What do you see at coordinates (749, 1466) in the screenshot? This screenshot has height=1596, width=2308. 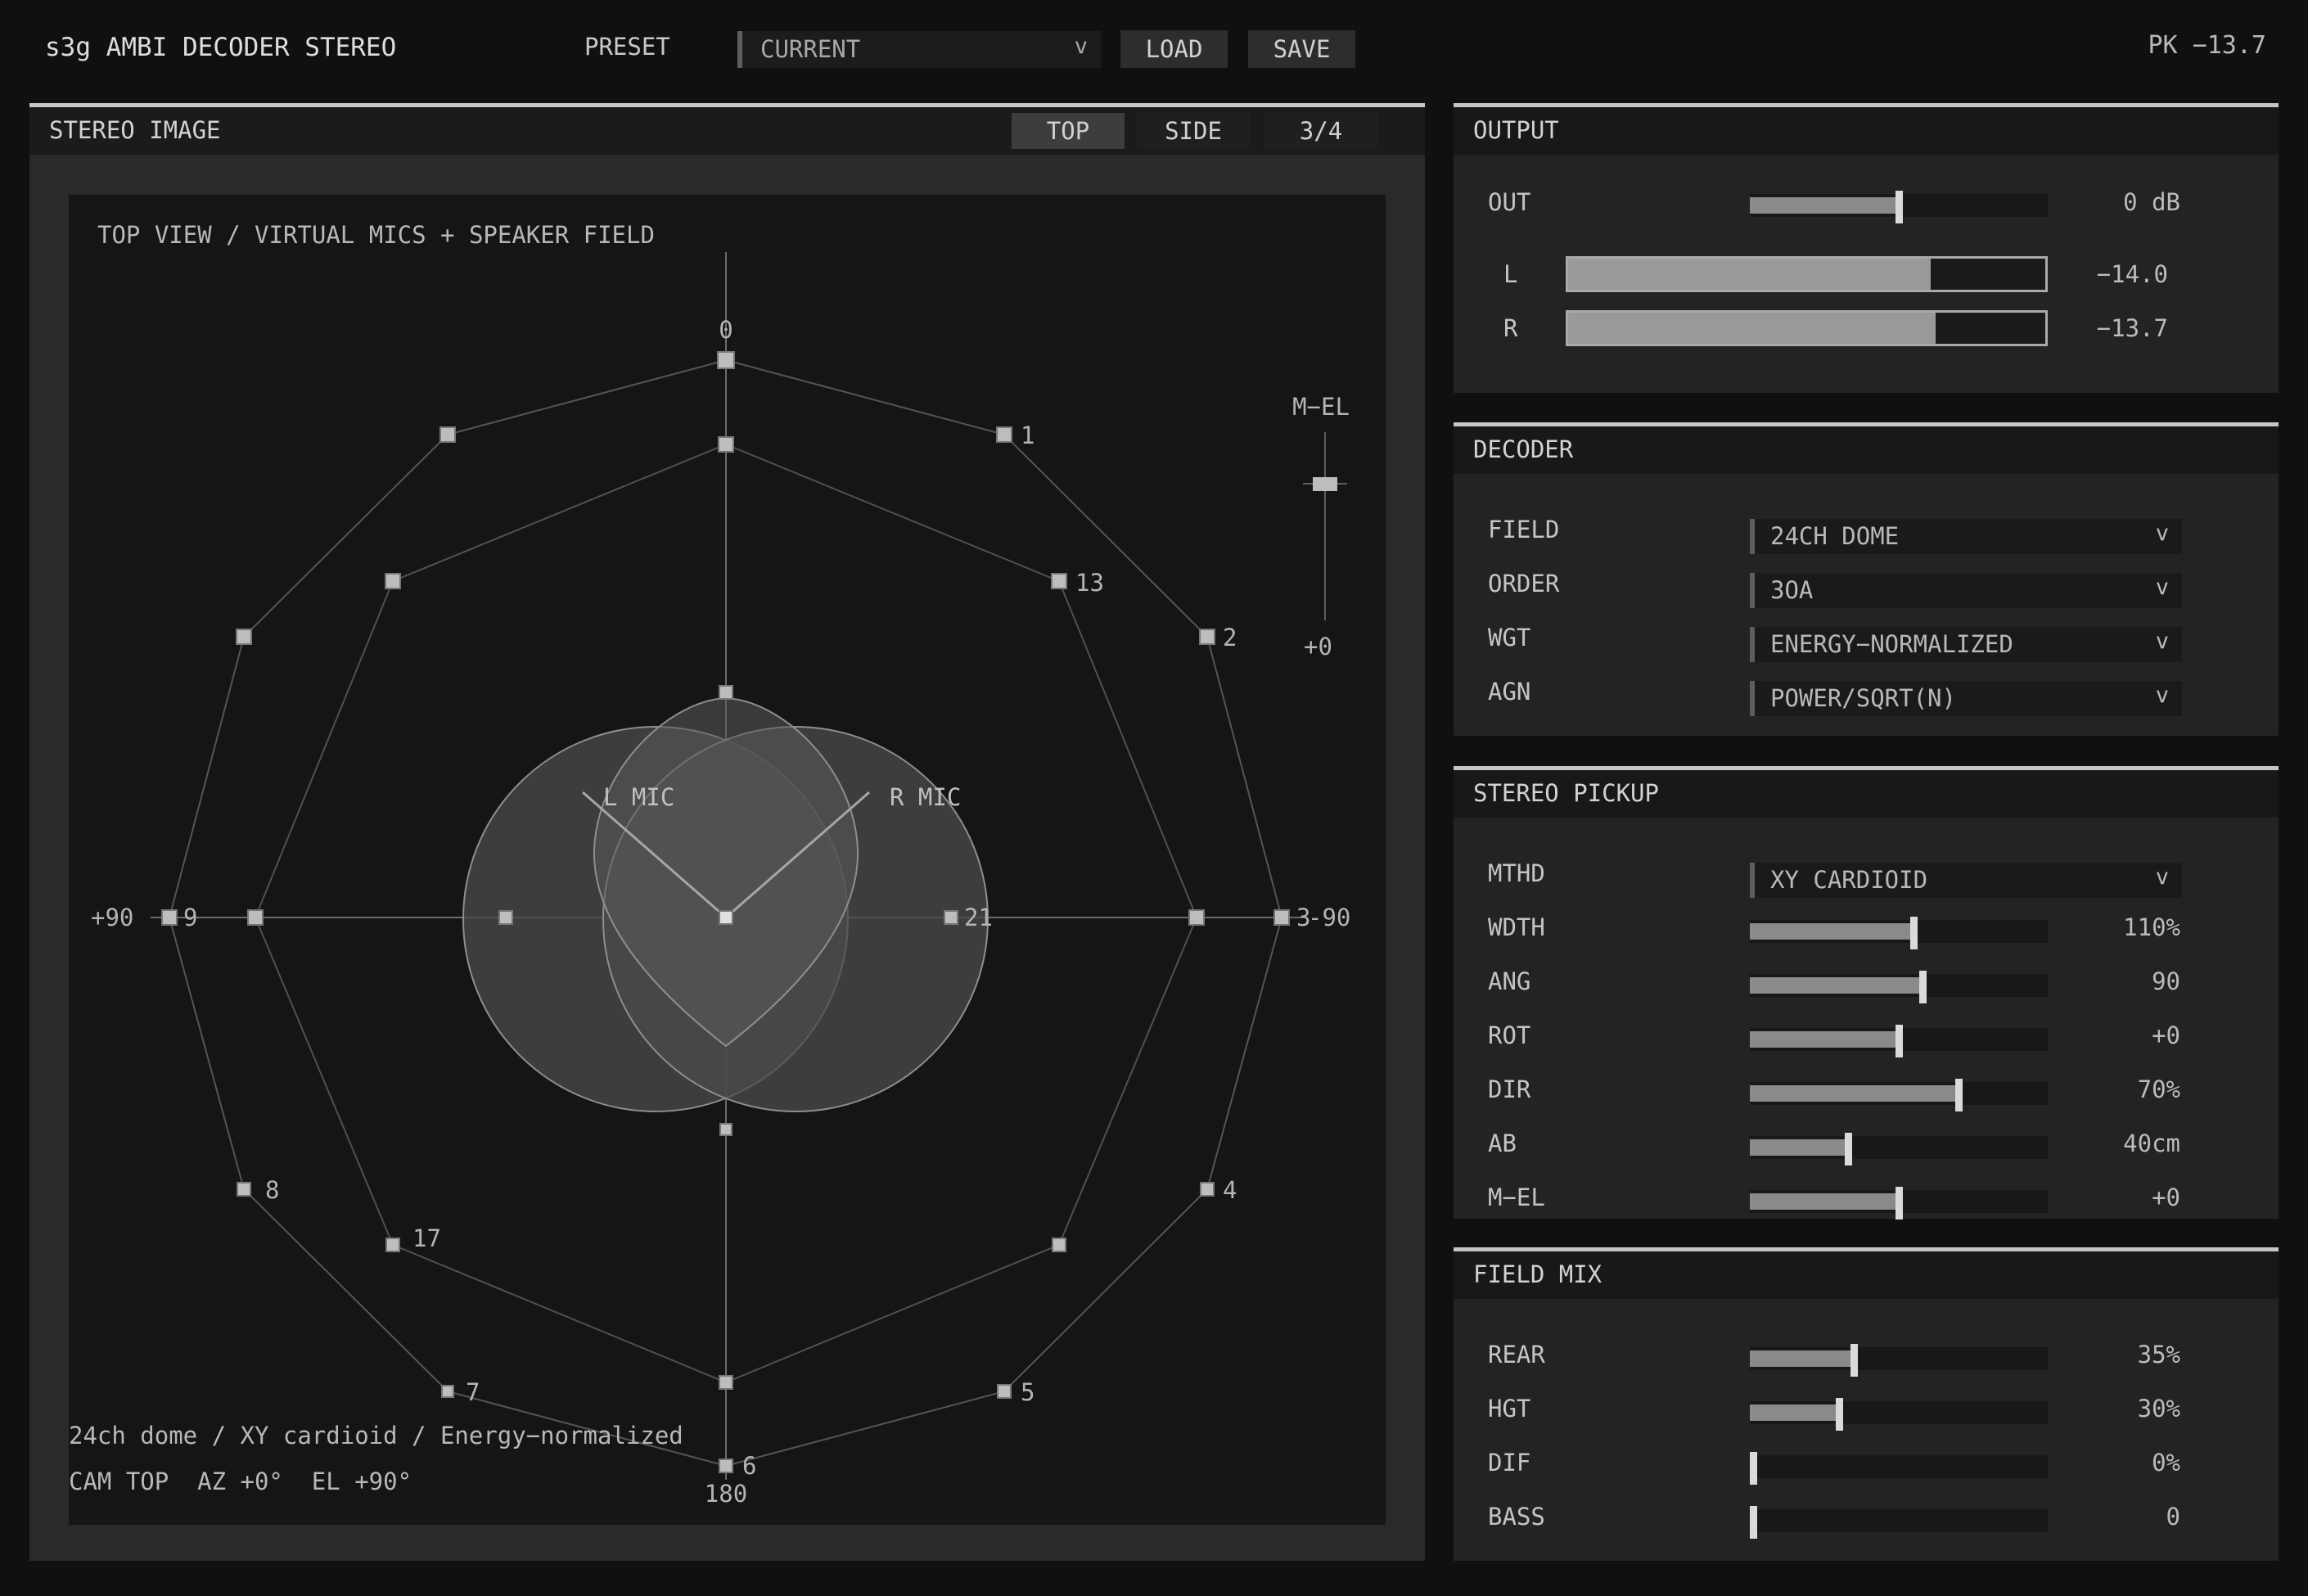 I see `speaker-label: 6` at bounding box center [749, 1466].